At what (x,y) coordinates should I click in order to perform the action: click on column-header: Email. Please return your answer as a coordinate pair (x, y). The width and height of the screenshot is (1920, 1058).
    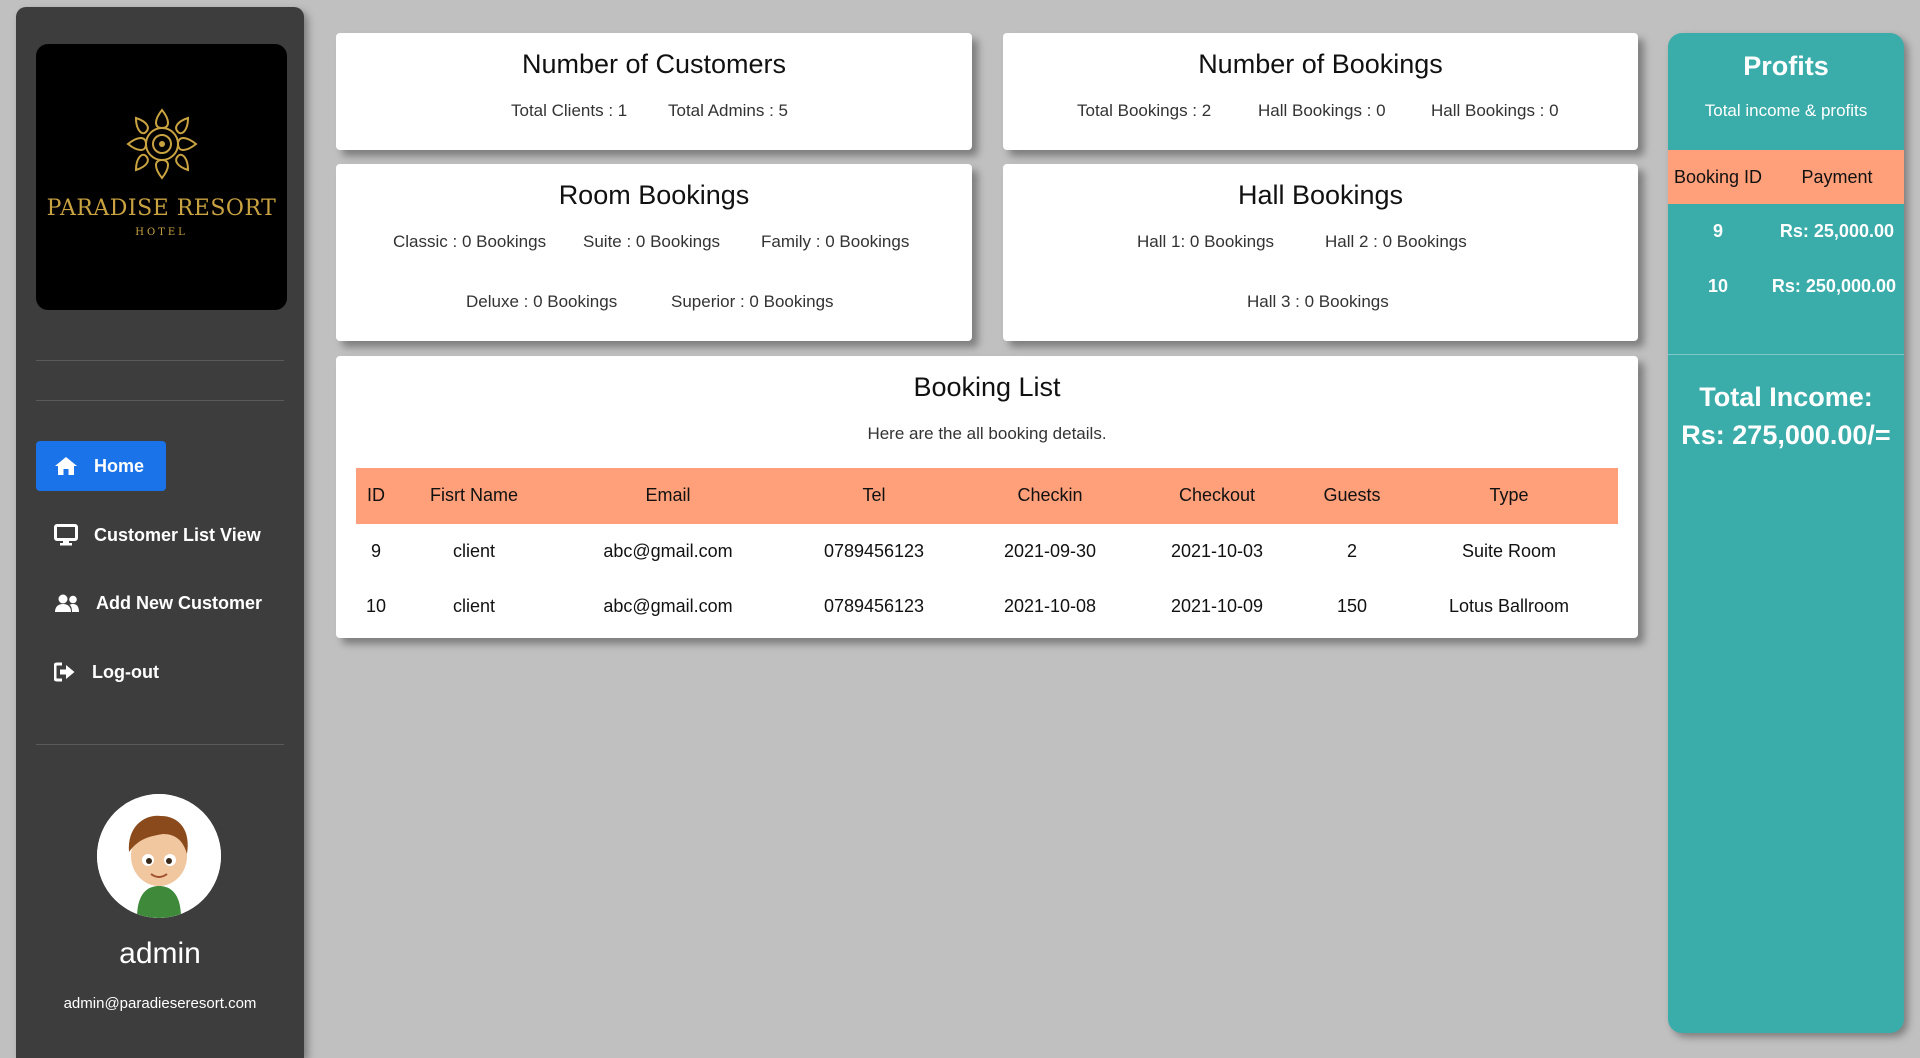
    Looking at the image, I should click on (668, 495).